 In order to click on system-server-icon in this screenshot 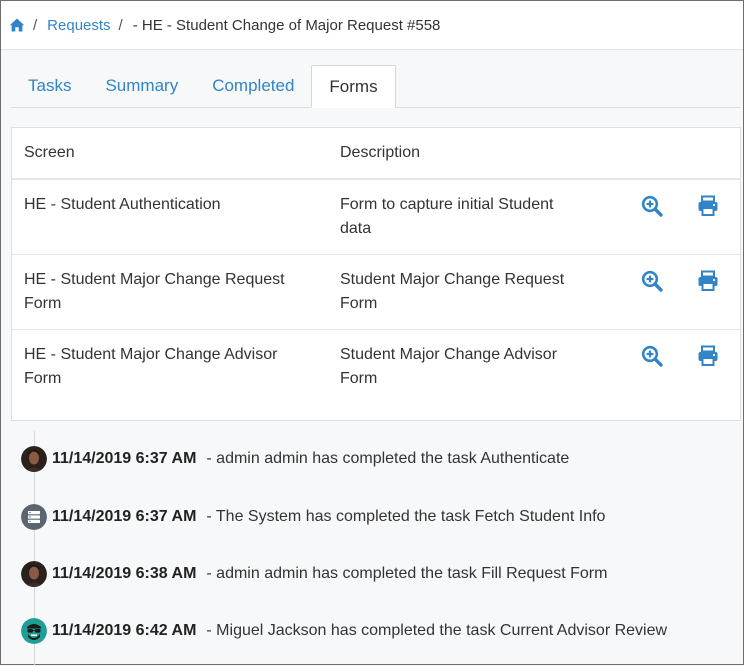, I will do `click(34, 517)`.